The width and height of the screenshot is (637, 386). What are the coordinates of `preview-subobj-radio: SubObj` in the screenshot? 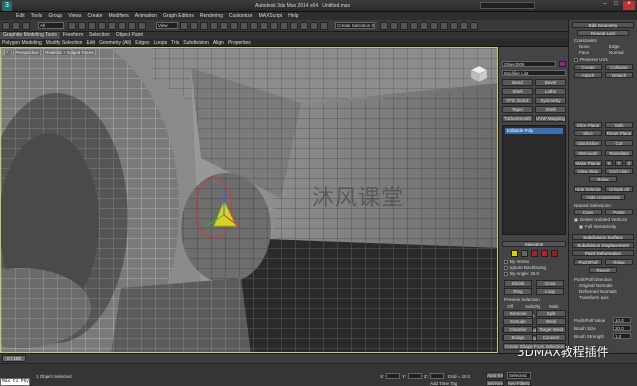 It's located at (532, 306).